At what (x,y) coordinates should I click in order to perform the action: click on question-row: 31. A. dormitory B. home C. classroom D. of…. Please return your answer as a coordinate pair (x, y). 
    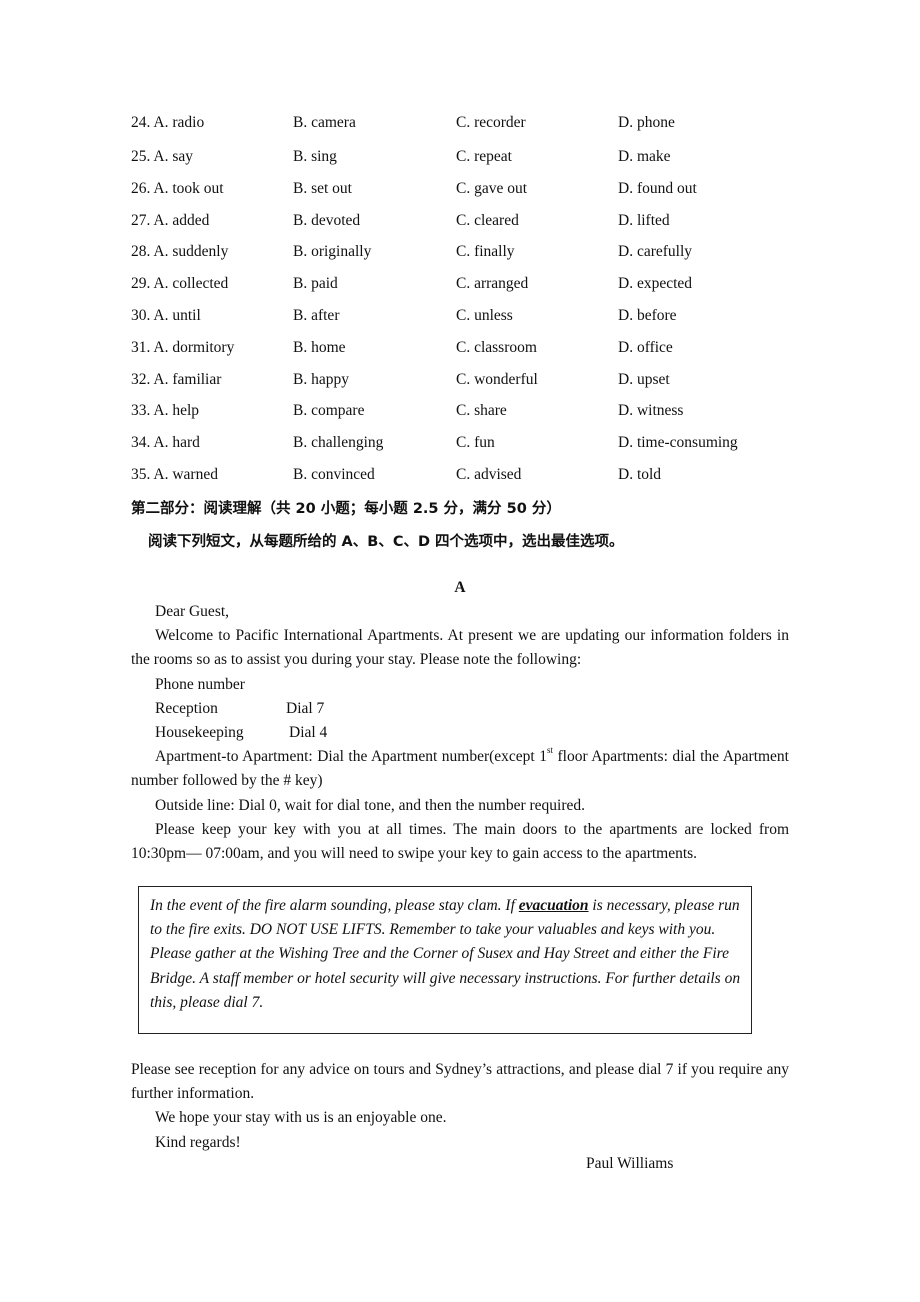
    Looking at the image, I should click on (471, 354).